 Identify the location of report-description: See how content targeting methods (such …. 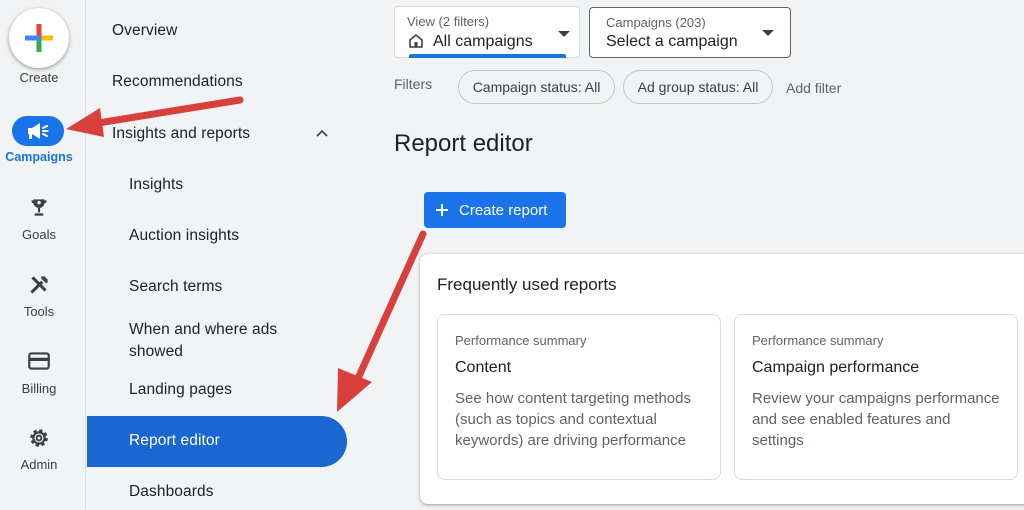
(586, 419).